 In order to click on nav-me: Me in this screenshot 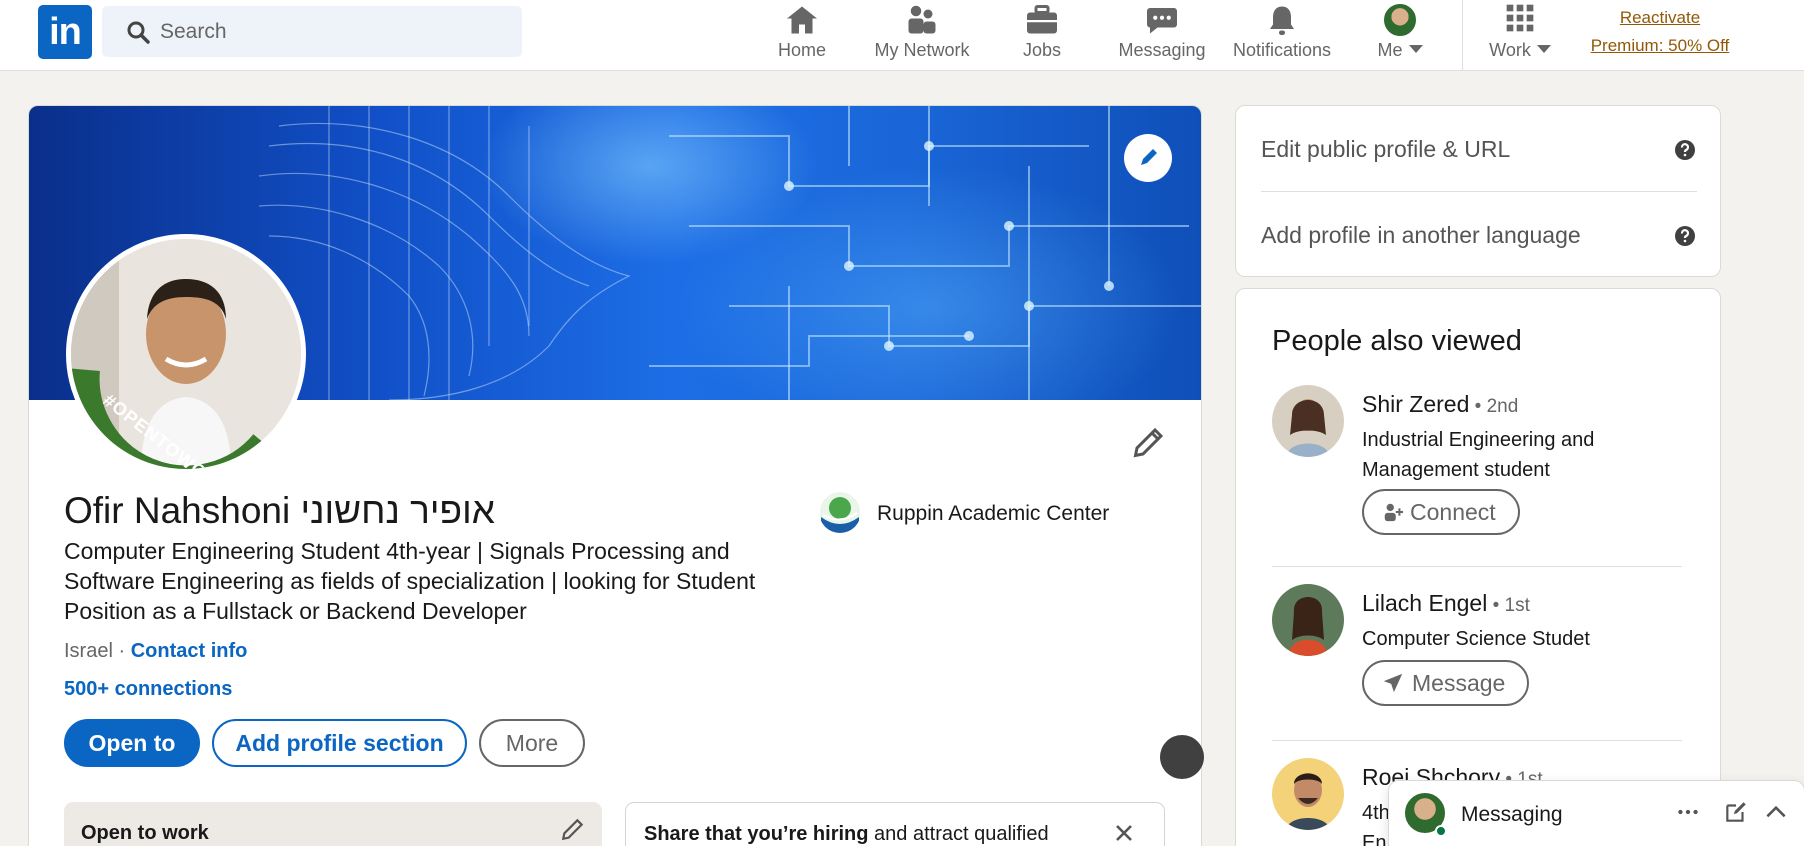, I will do `click(1400, 35)`.